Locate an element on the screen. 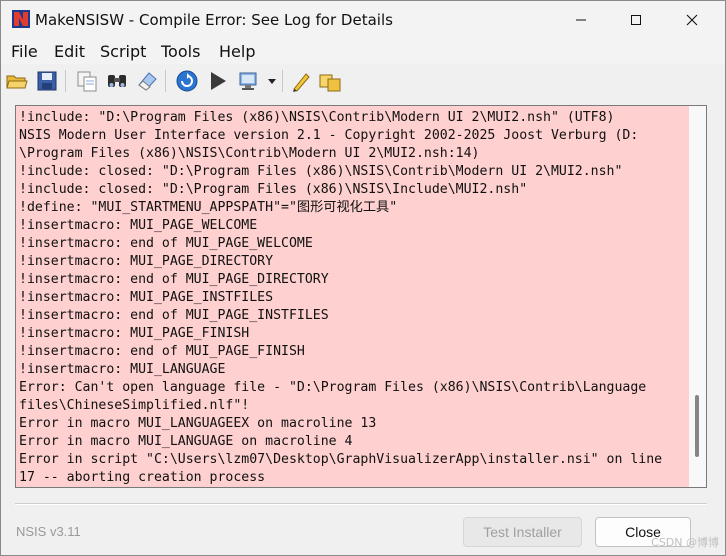 The image size is (726, 556). log-line: !insertmacro: end of MUI_PAGE_DIRECTORY is located at coordinates (174, 279).